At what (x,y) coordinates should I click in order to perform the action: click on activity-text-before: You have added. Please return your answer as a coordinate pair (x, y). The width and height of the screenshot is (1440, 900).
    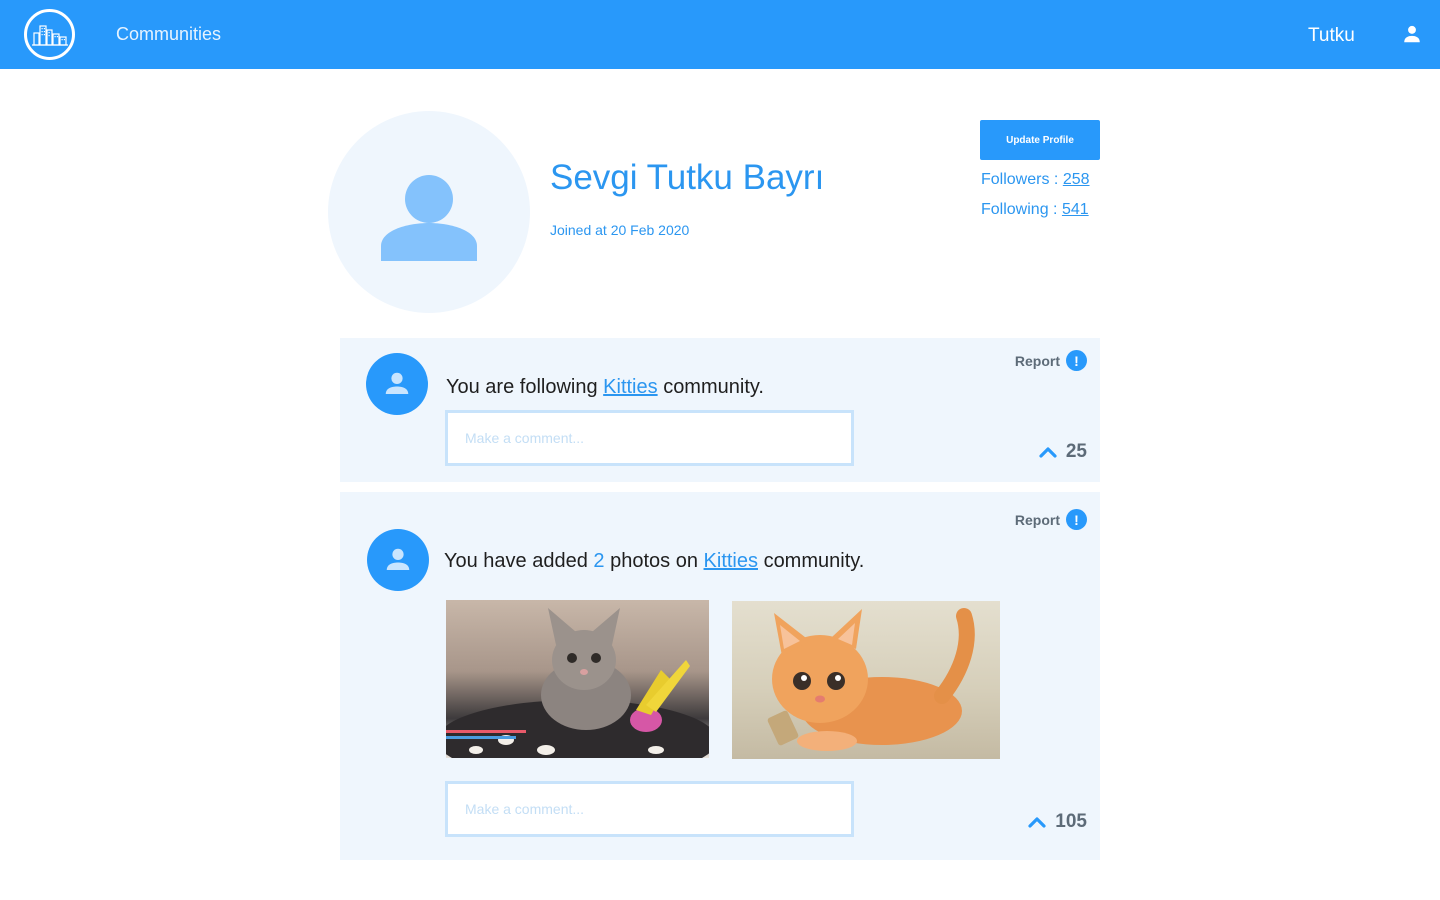
    Looking at the image, I should click on (516, 561).